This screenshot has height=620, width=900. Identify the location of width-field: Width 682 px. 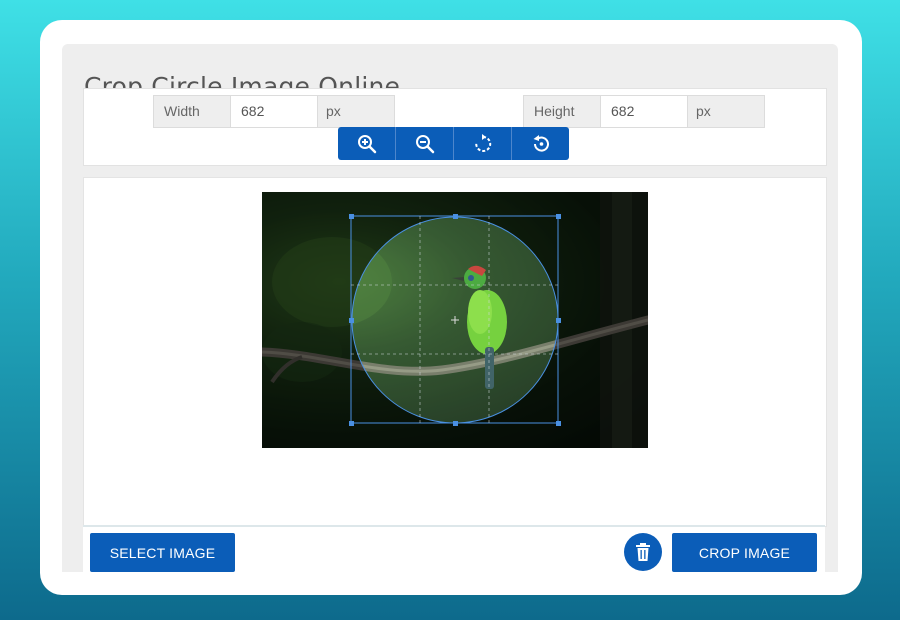
(274, 111).